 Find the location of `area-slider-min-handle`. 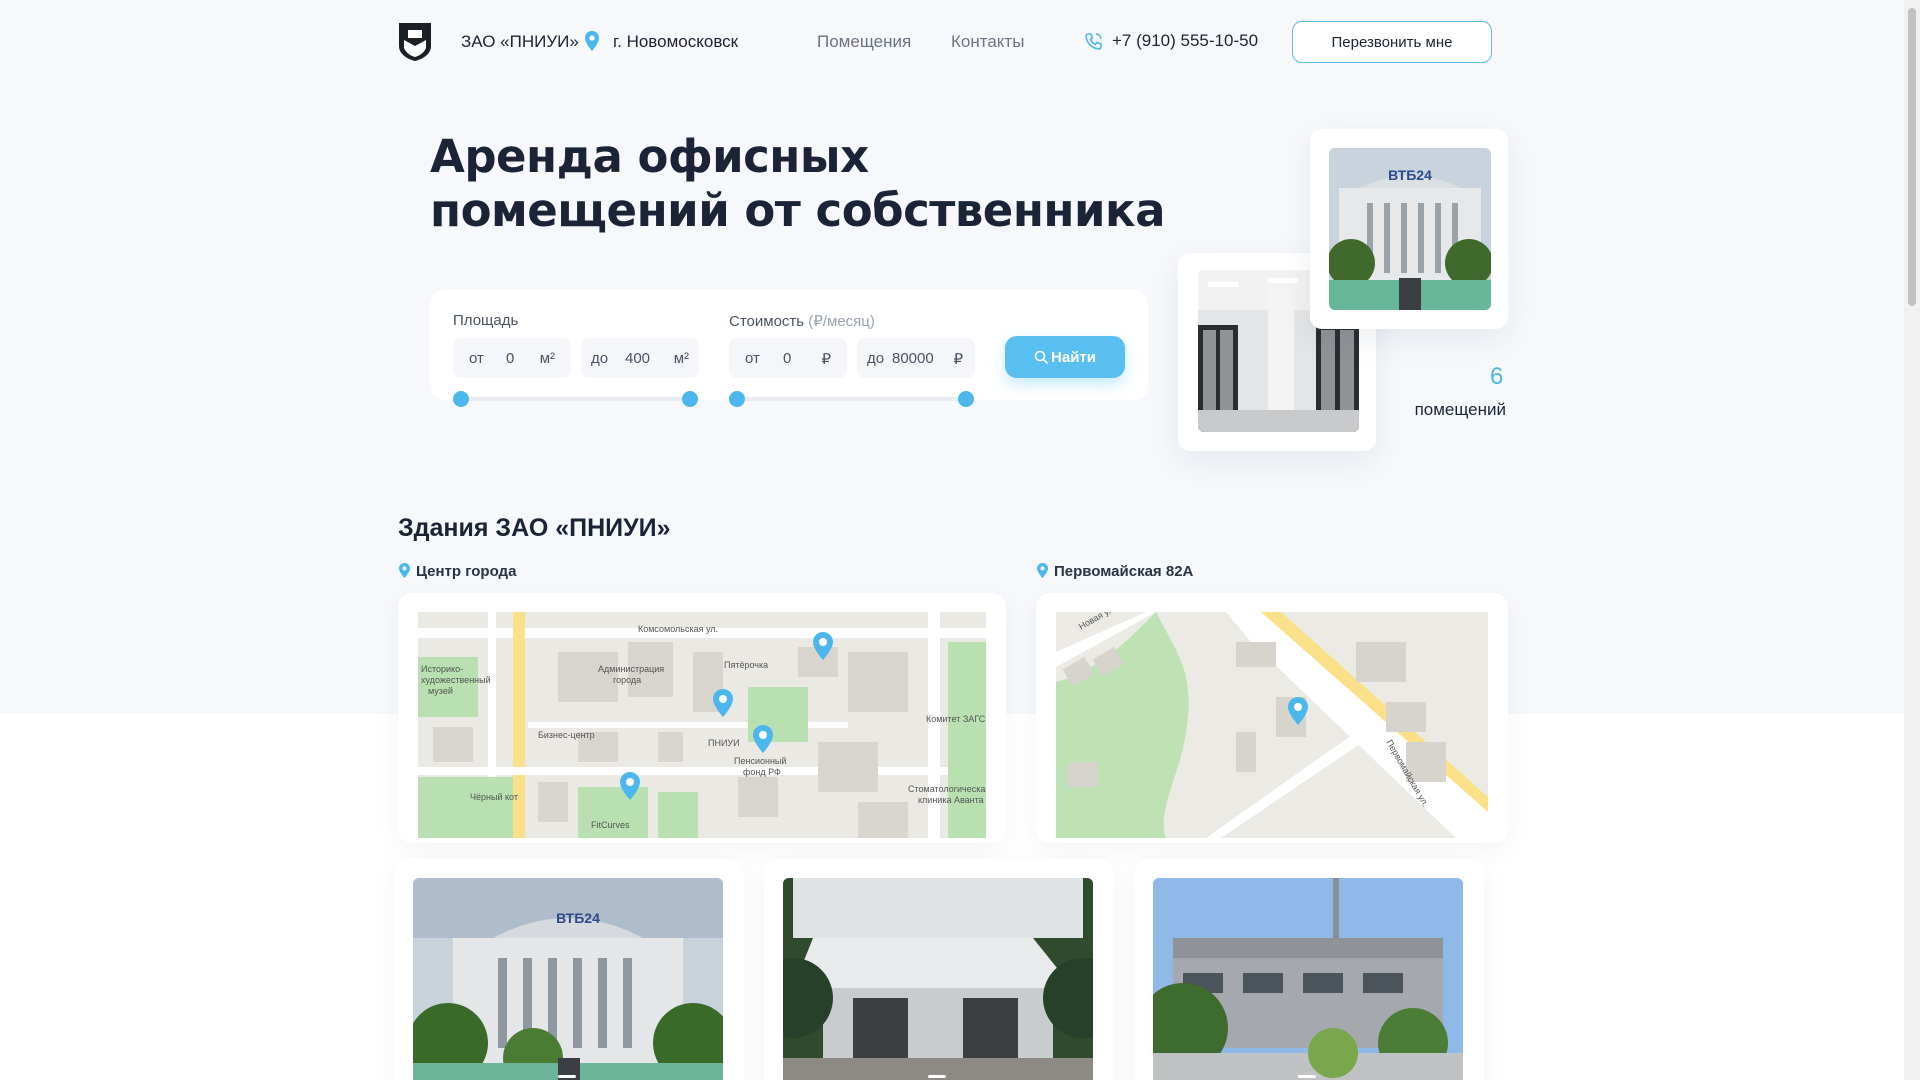

area-slider-min-handle is located at coordinates (461, 399).